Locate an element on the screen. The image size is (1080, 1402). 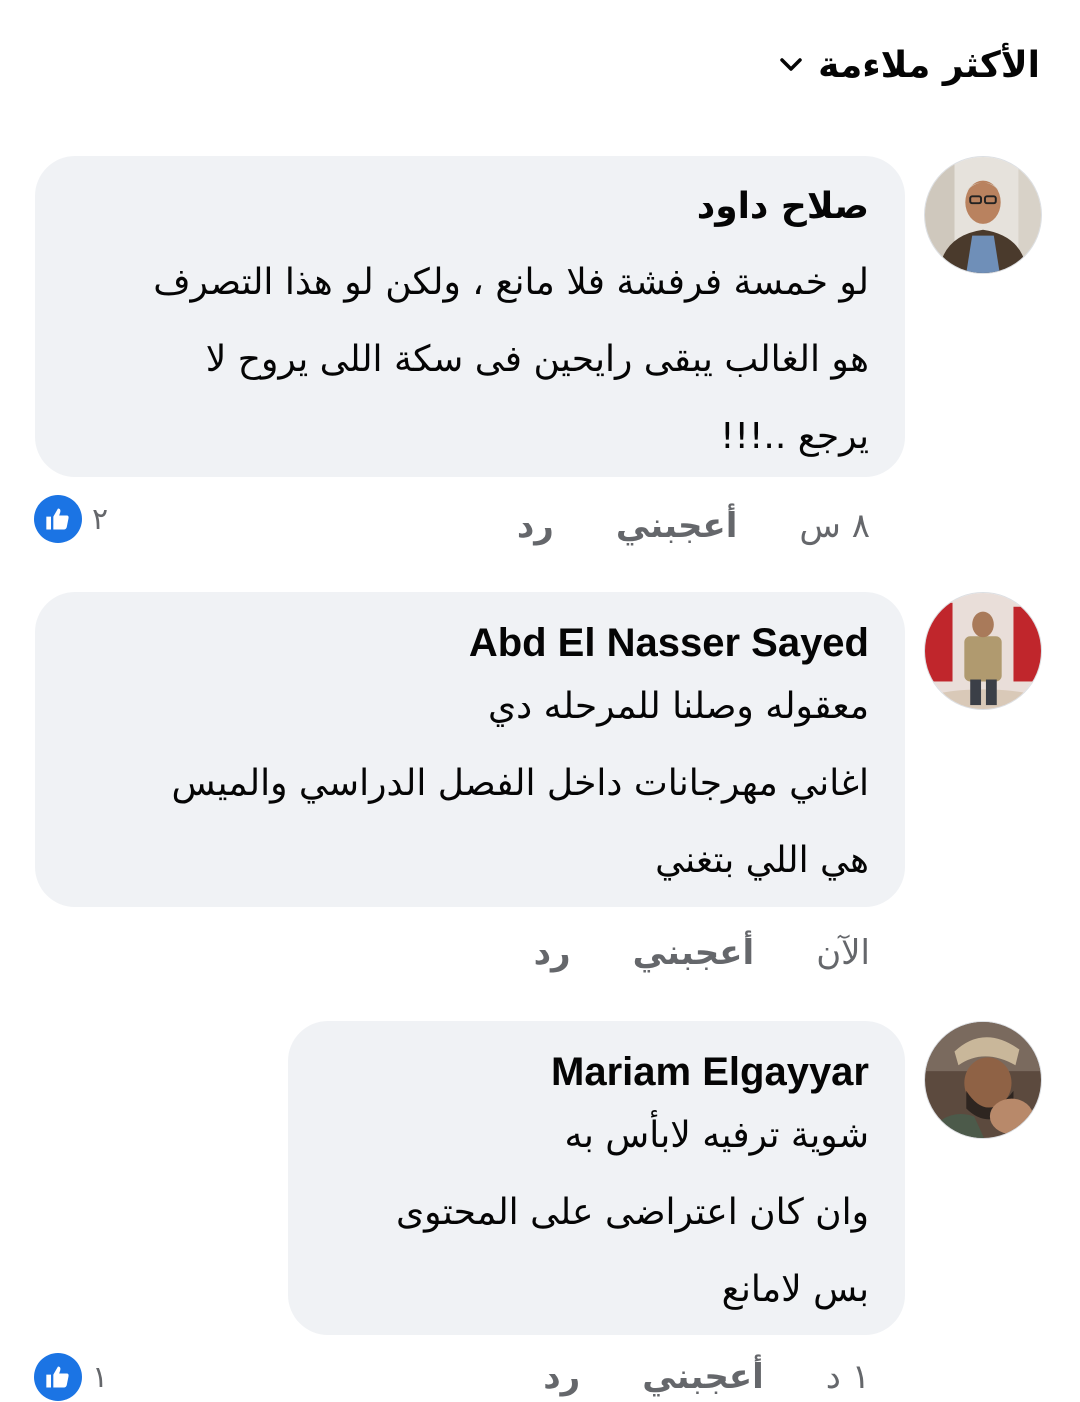
comment-text-line: يرجع ..!!! is located at coordinates (794, 436).